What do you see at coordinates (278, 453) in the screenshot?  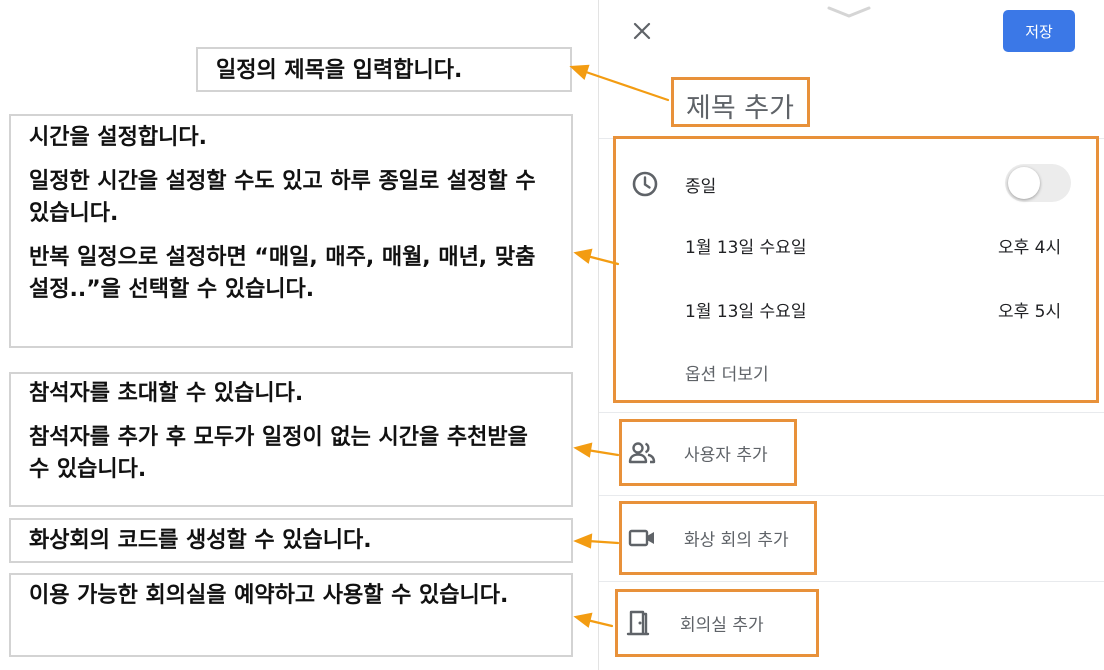 I see `annotation-attendees-line-2: 참석자를 추가 후 모두가 일정이 없는 시간을 추천받을 수 있습니다.` at bounding box center [278, 453].